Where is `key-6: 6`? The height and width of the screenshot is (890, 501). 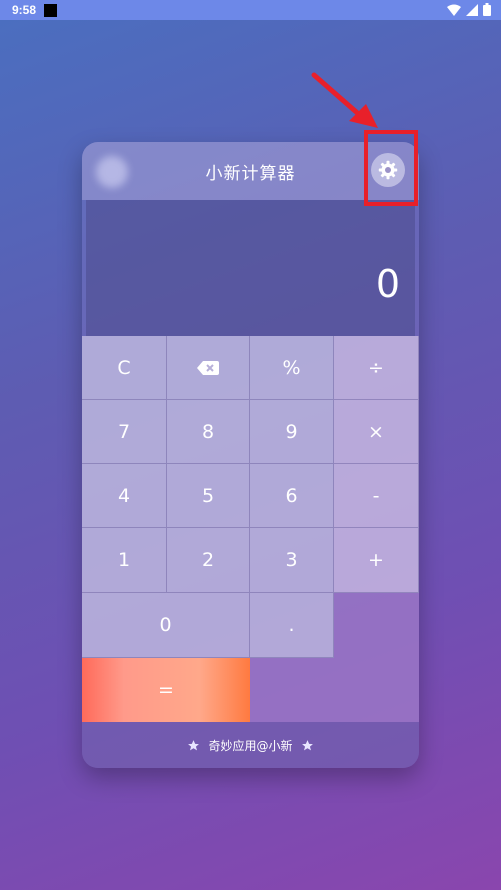
key-6: 6 is located at coordinates (292, 496).